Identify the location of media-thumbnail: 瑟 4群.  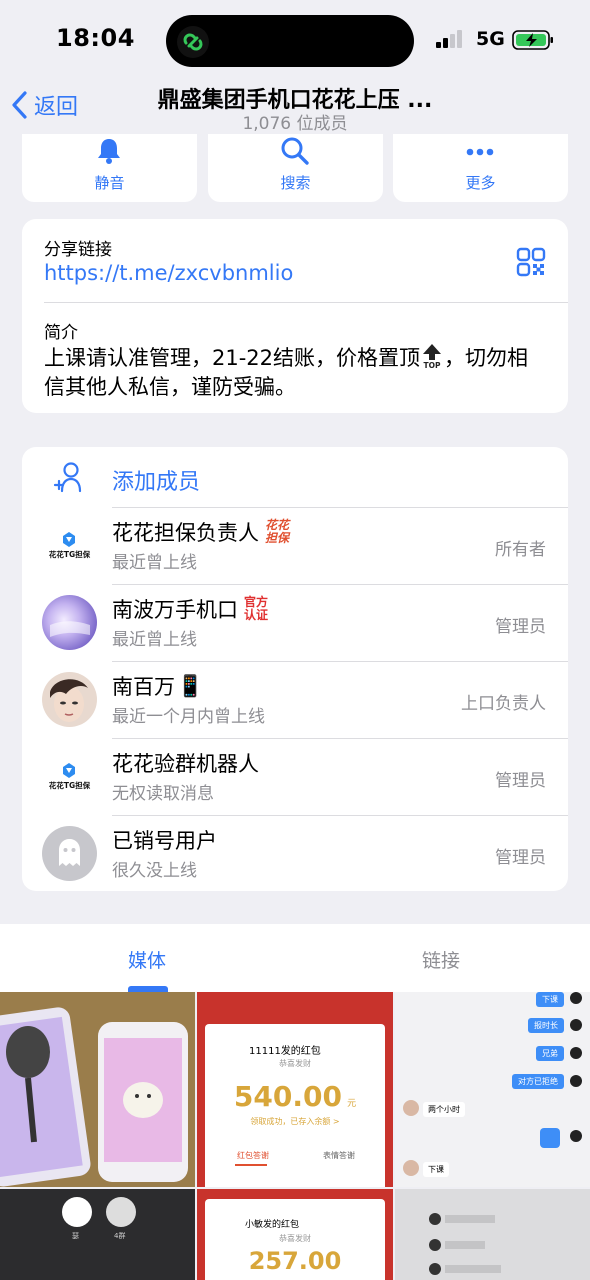
(97, 1234).